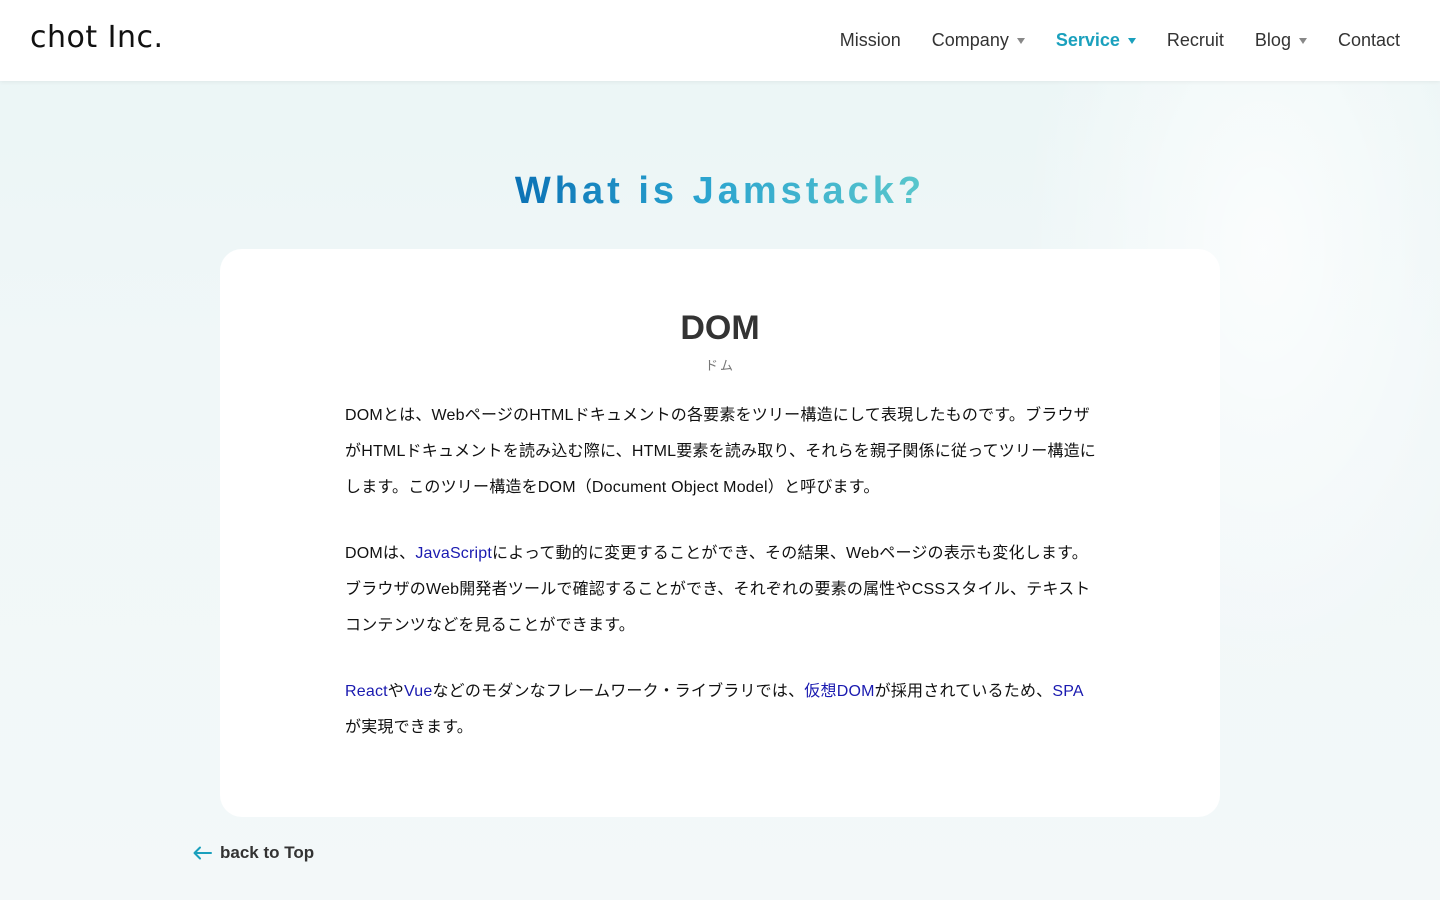  I want to click on nav-item-recruit: Recruit, so click(1195, 40).